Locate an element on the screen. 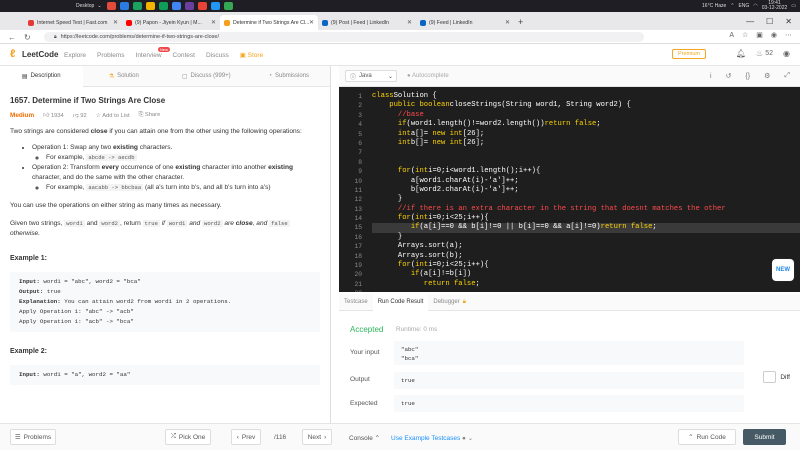  browser-tab: (9) Papon - Jiyein Kyun | M... ✕ is located at coordinates (171, 22).